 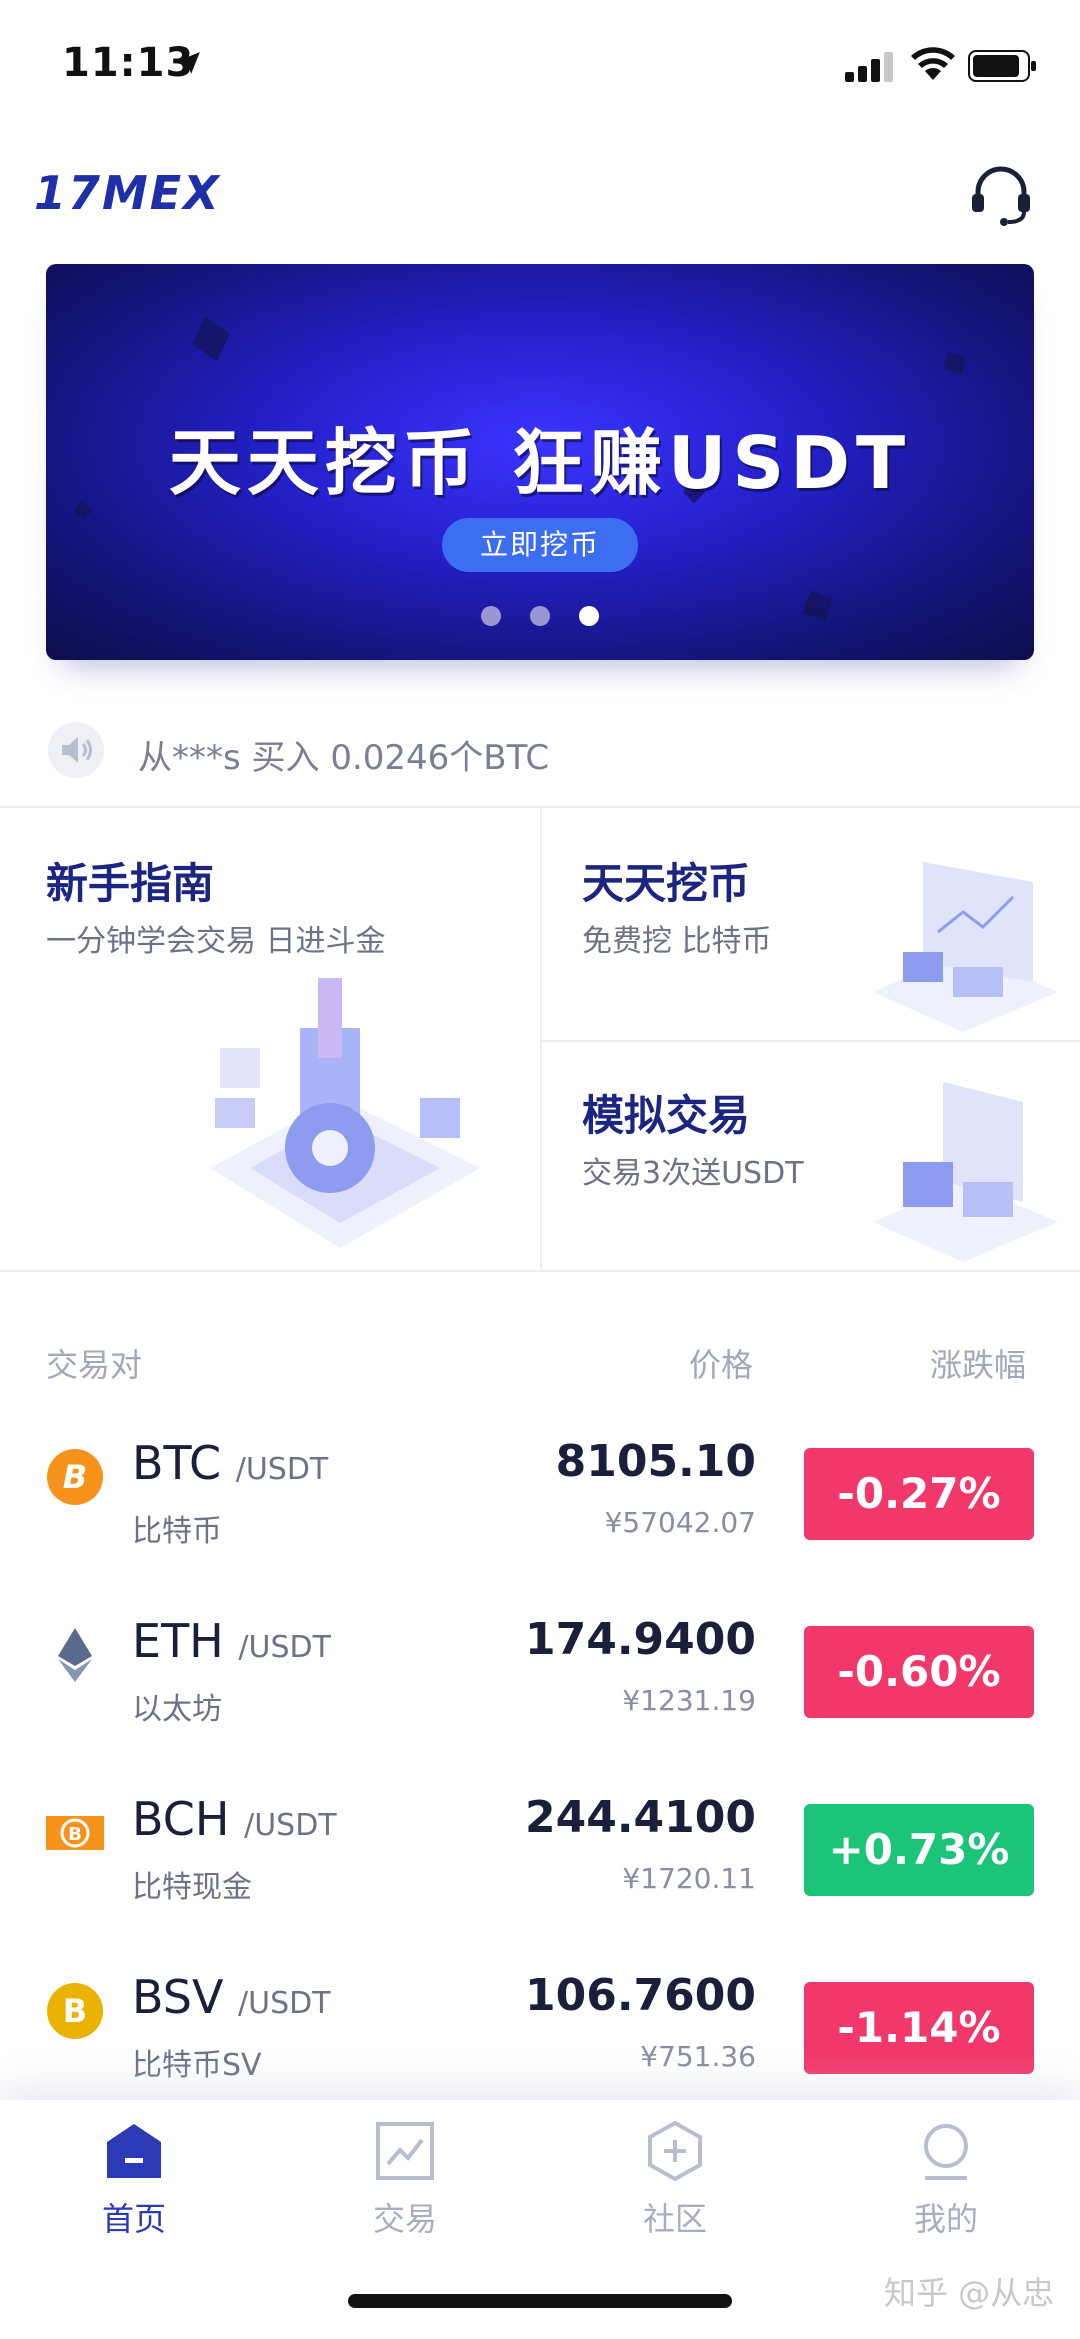 I want to click on price-cny: ¥1720.11, so click(x=689, y=1878).